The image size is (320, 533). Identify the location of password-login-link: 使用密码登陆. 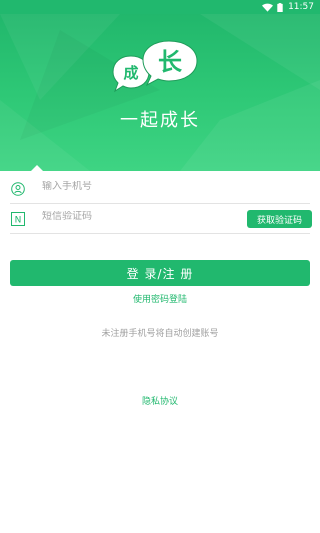
(160, 298).